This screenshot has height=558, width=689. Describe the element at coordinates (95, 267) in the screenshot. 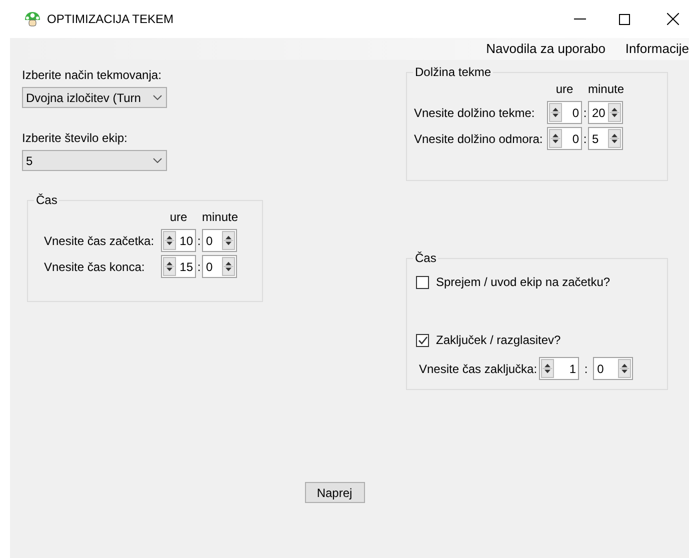

I see `time-label: Vnesite čas konca:` at that location.